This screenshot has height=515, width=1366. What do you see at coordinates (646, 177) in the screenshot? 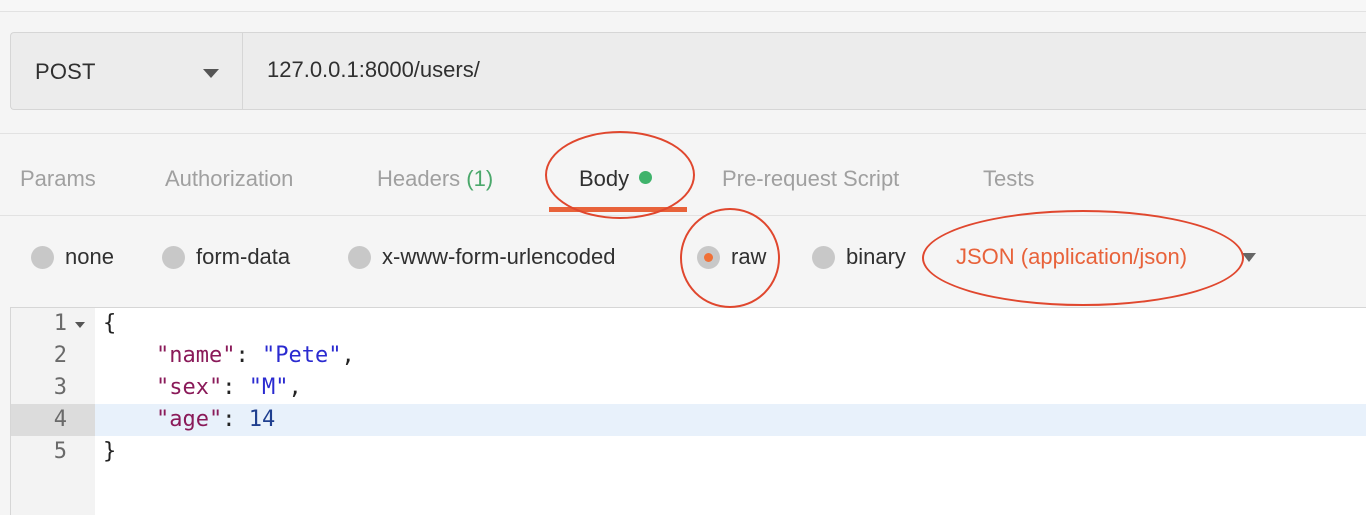
I see `body-active-dot-icon` at bounding box center [646, 177].